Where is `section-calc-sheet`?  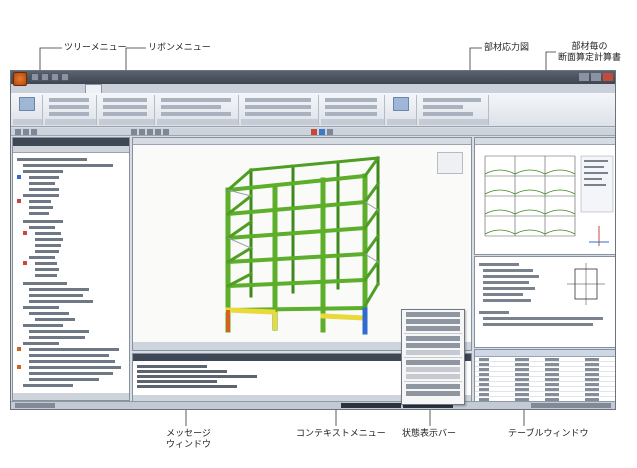
section-calc-sheet is located at coordinates (544, 302).